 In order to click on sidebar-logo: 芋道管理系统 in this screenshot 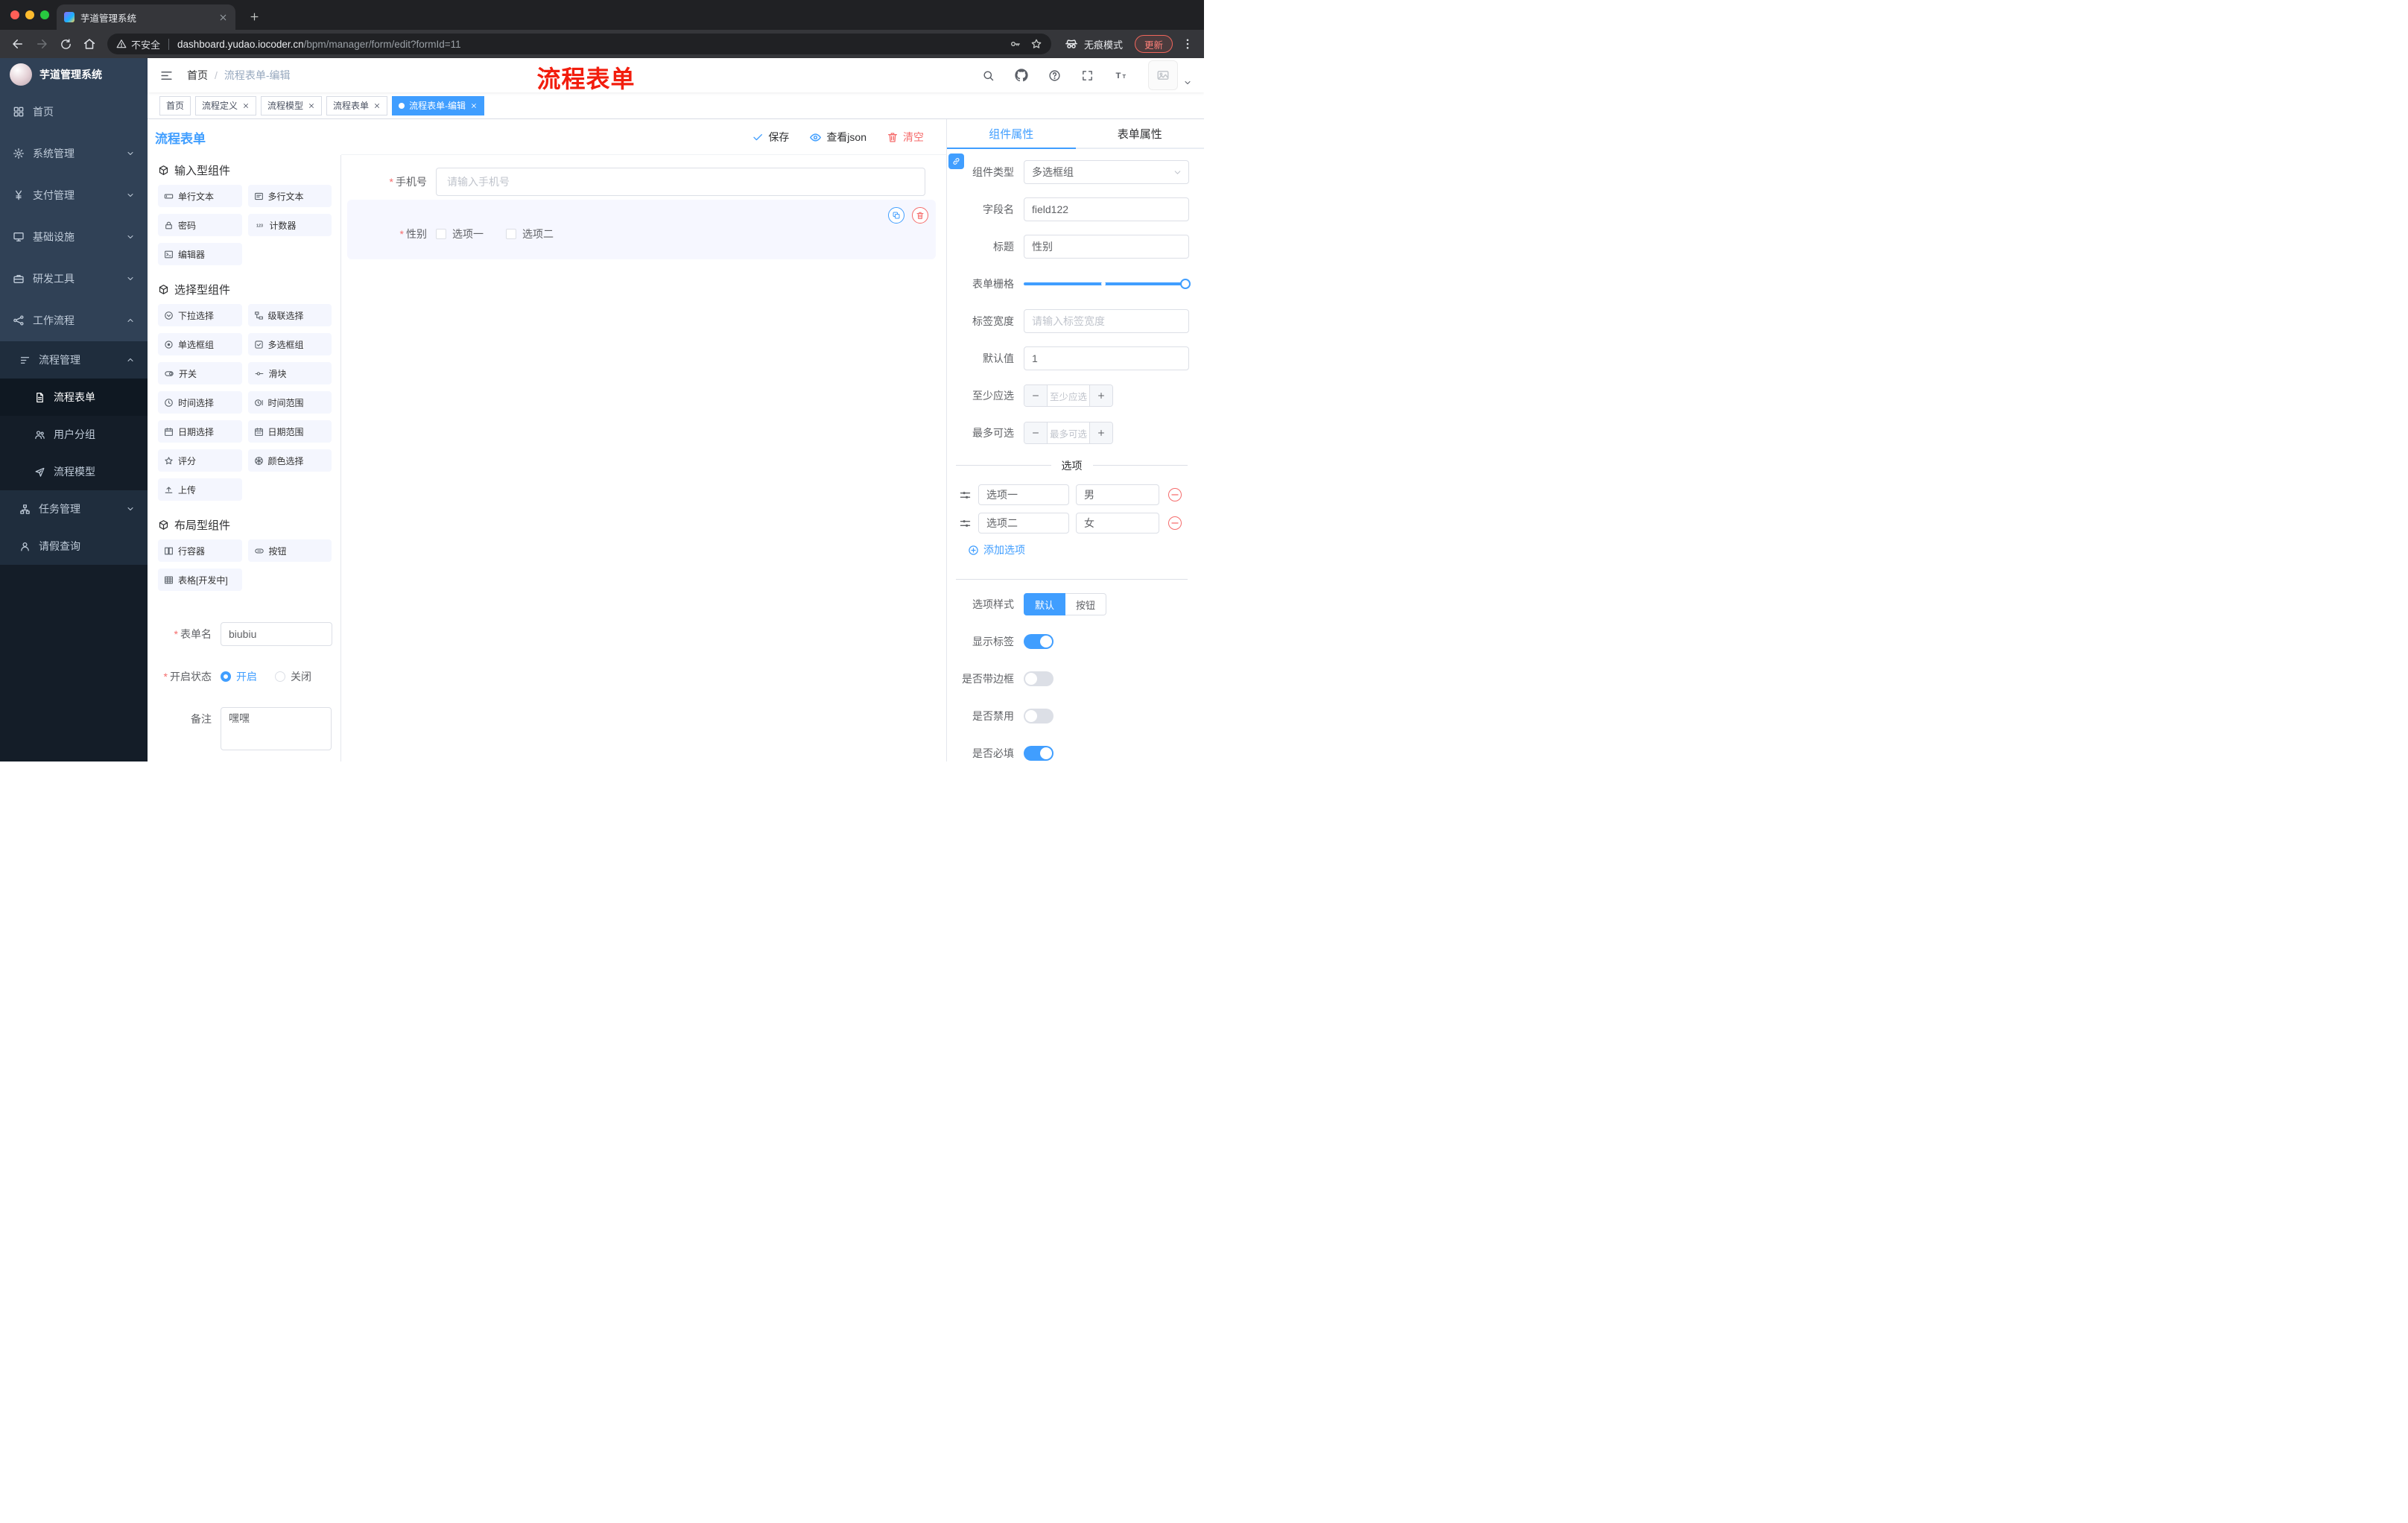, I will do `click(74, 75)`.